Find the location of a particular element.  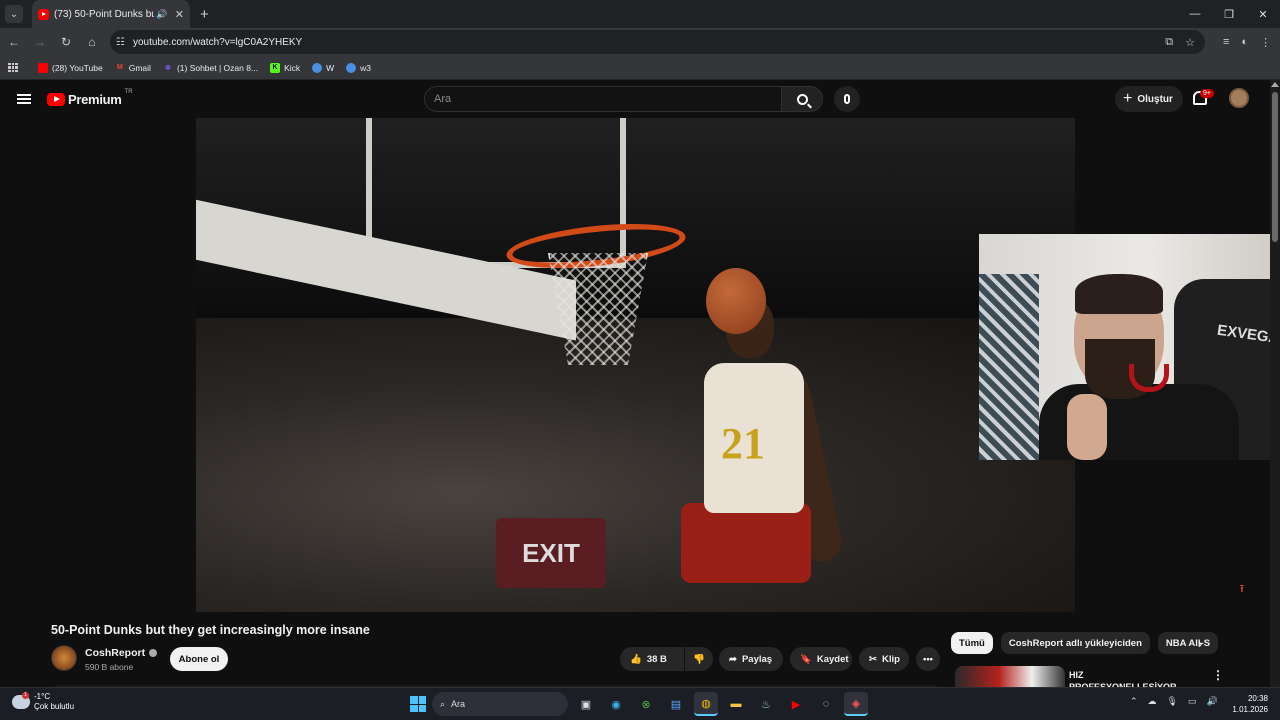

volume-icon: 🔊 is located at coordinates (1212, 701).